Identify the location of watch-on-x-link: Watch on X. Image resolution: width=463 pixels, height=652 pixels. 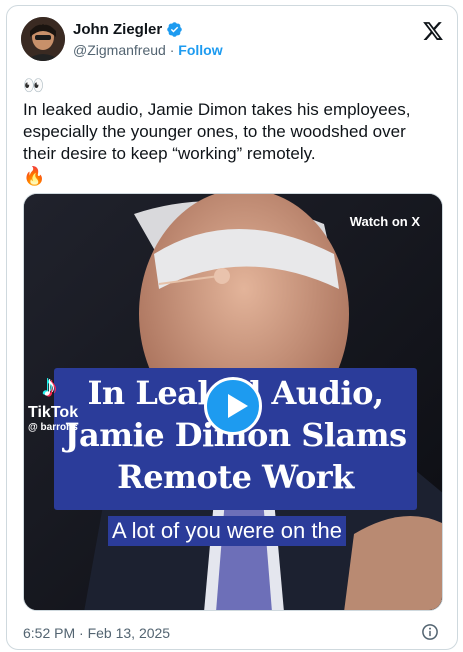
(385, 221).